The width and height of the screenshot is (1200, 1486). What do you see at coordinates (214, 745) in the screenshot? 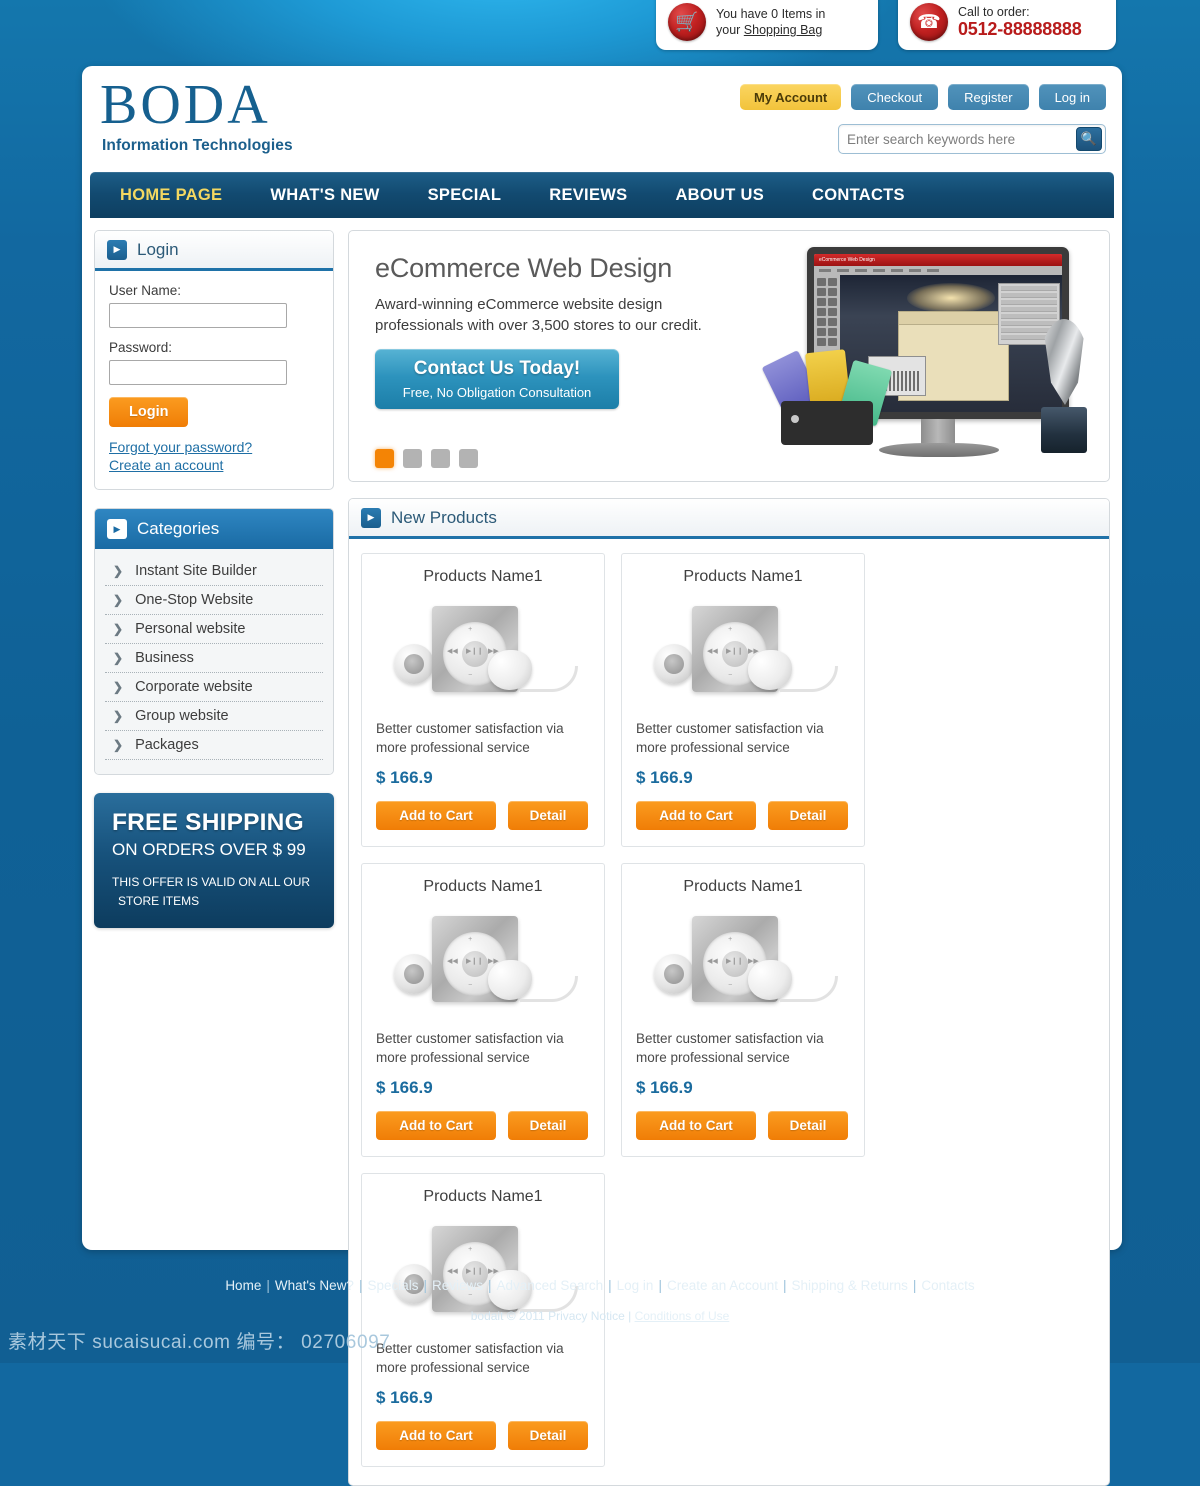
I see `category-item-packages: ❯ Packages` at bounding box center [214, 745].